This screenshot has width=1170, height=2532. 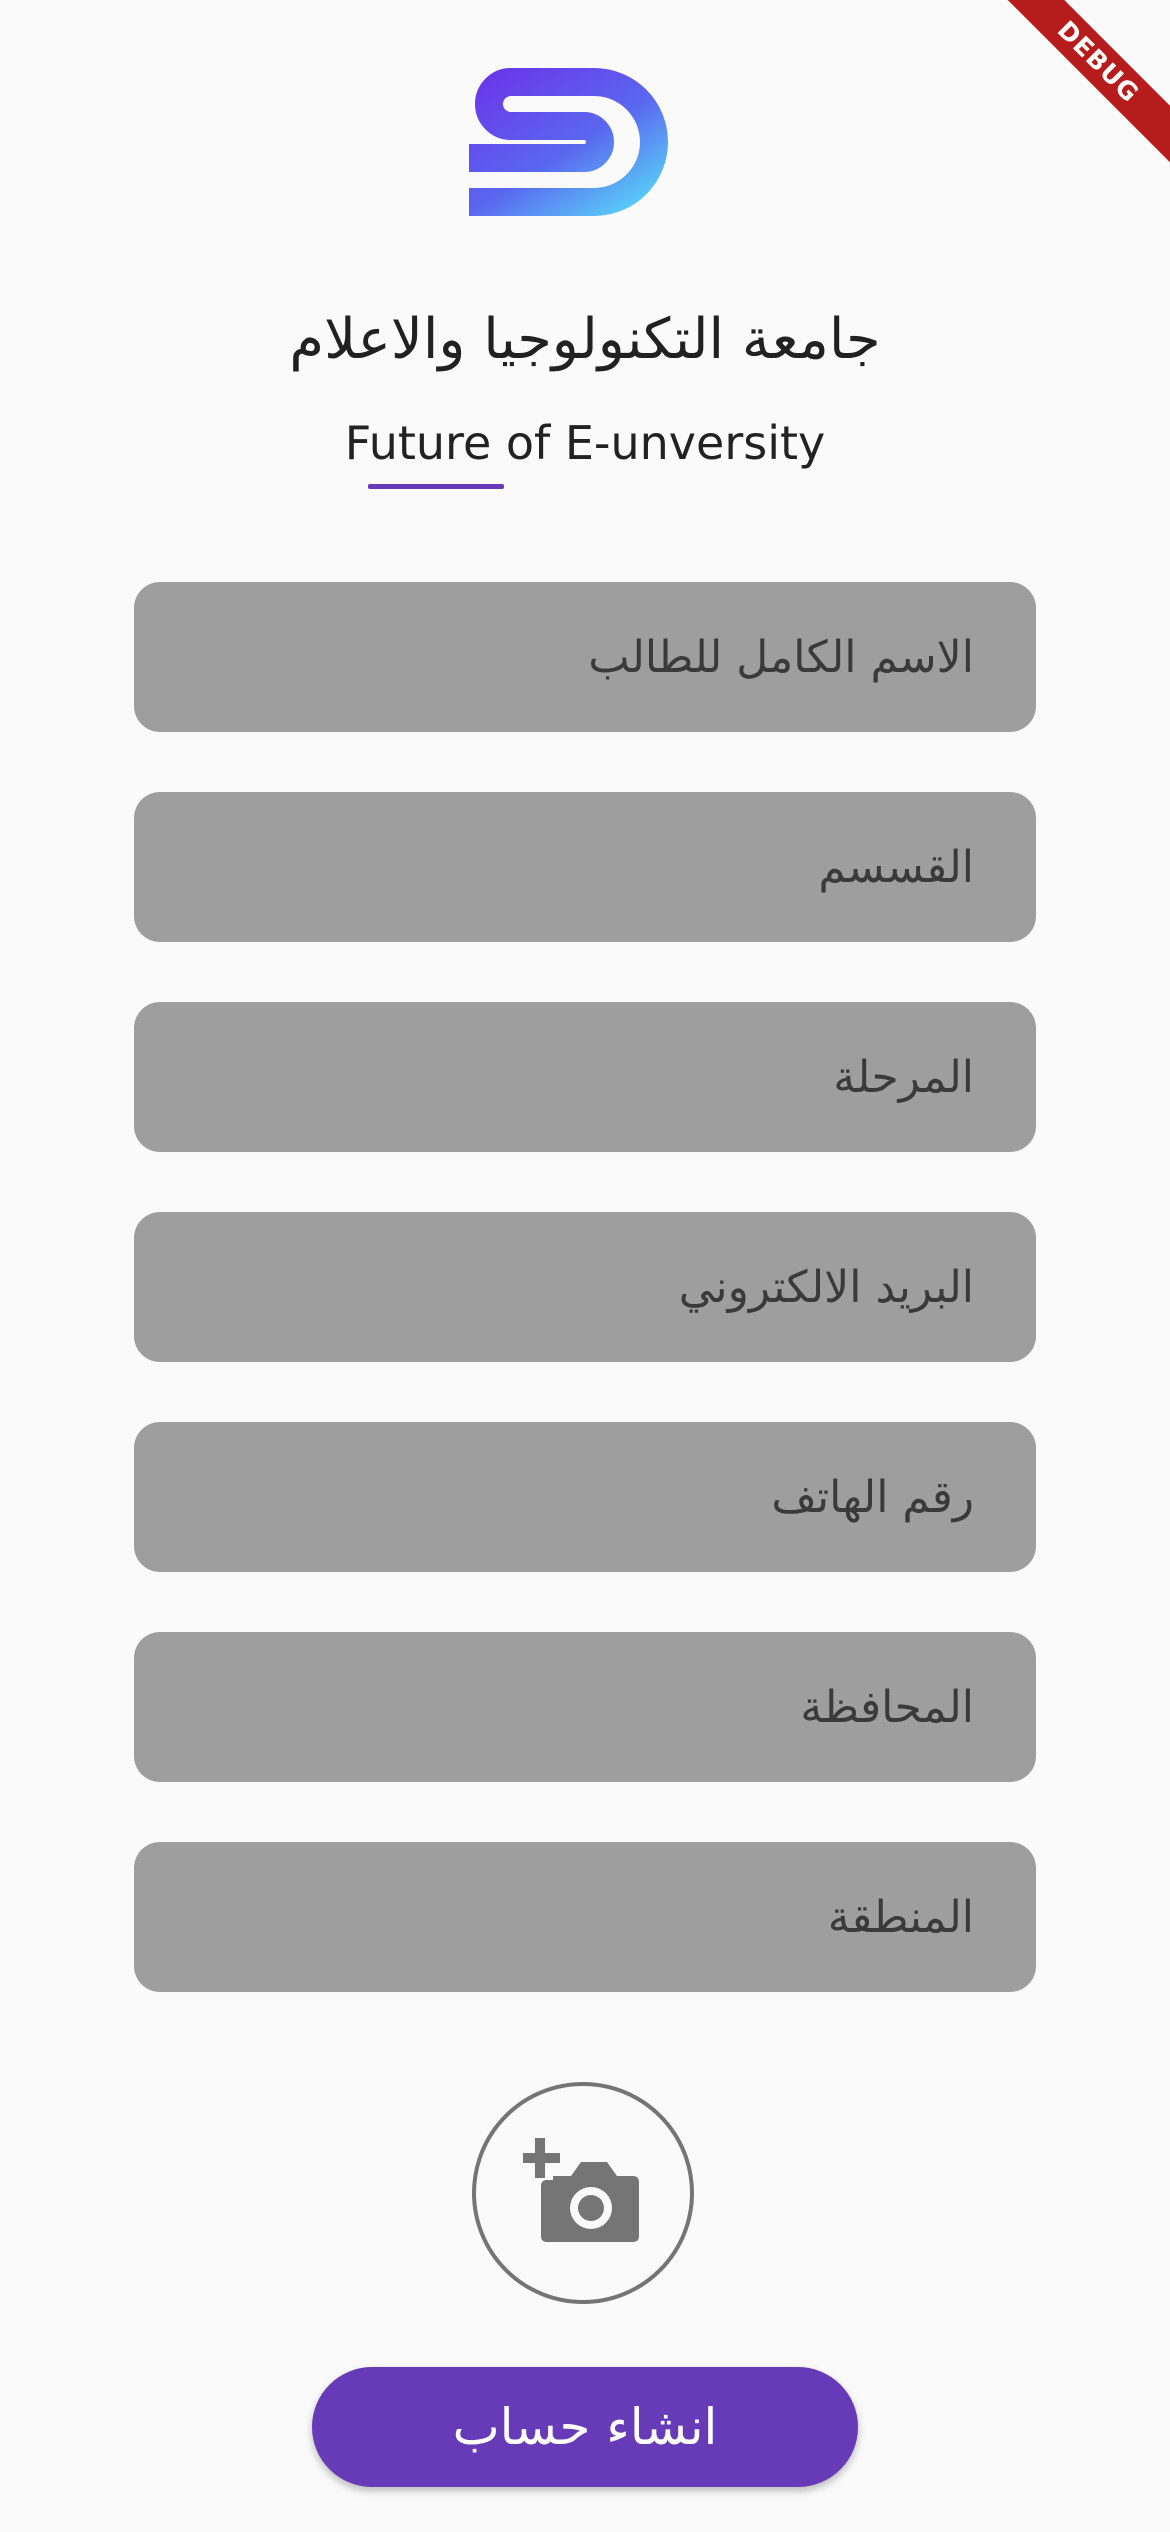 I want to click on debug-banner: DEBUG, so click(x=1080, y=84).